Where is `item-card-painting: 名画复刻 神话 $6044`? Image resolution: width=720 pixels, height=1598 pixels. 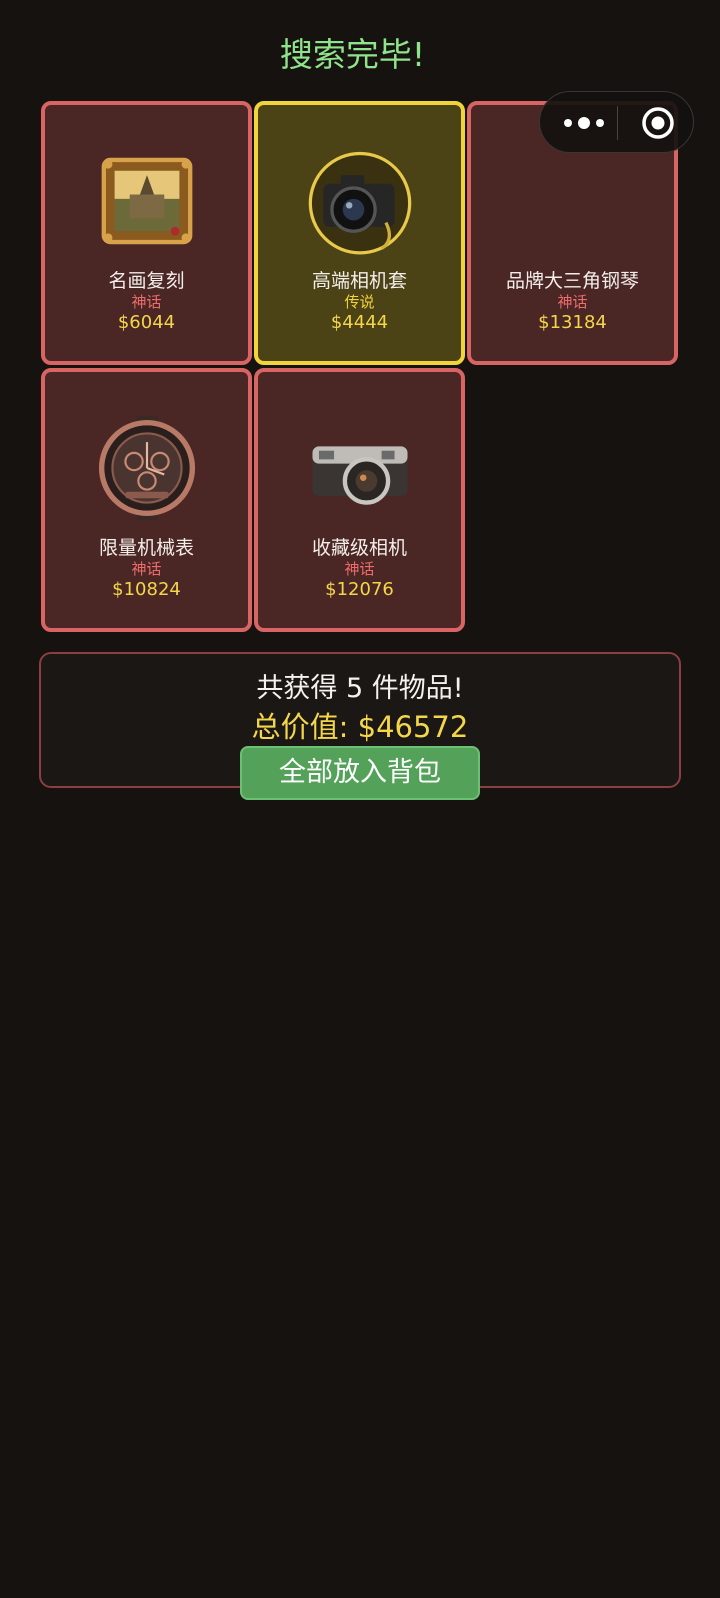
item-card-painting: 名画复刻 神话 $6044 is located at coordinates (146, 233).